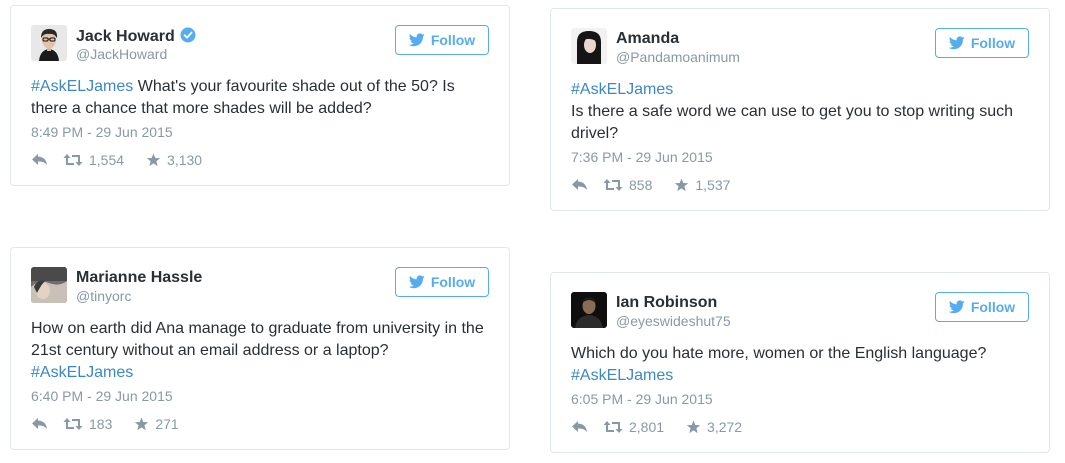 This screenshot has width=1065, height=463. Describe the element at coordinates (167, 424) in the screenshot. I see `favorite-count: 271` at that location.